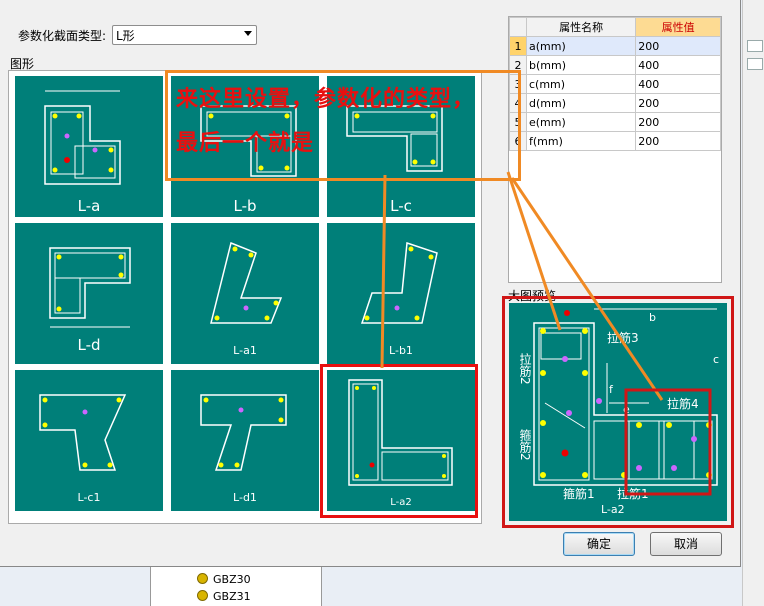  I want to click on tie4-highlight-box, so click(668, 442).